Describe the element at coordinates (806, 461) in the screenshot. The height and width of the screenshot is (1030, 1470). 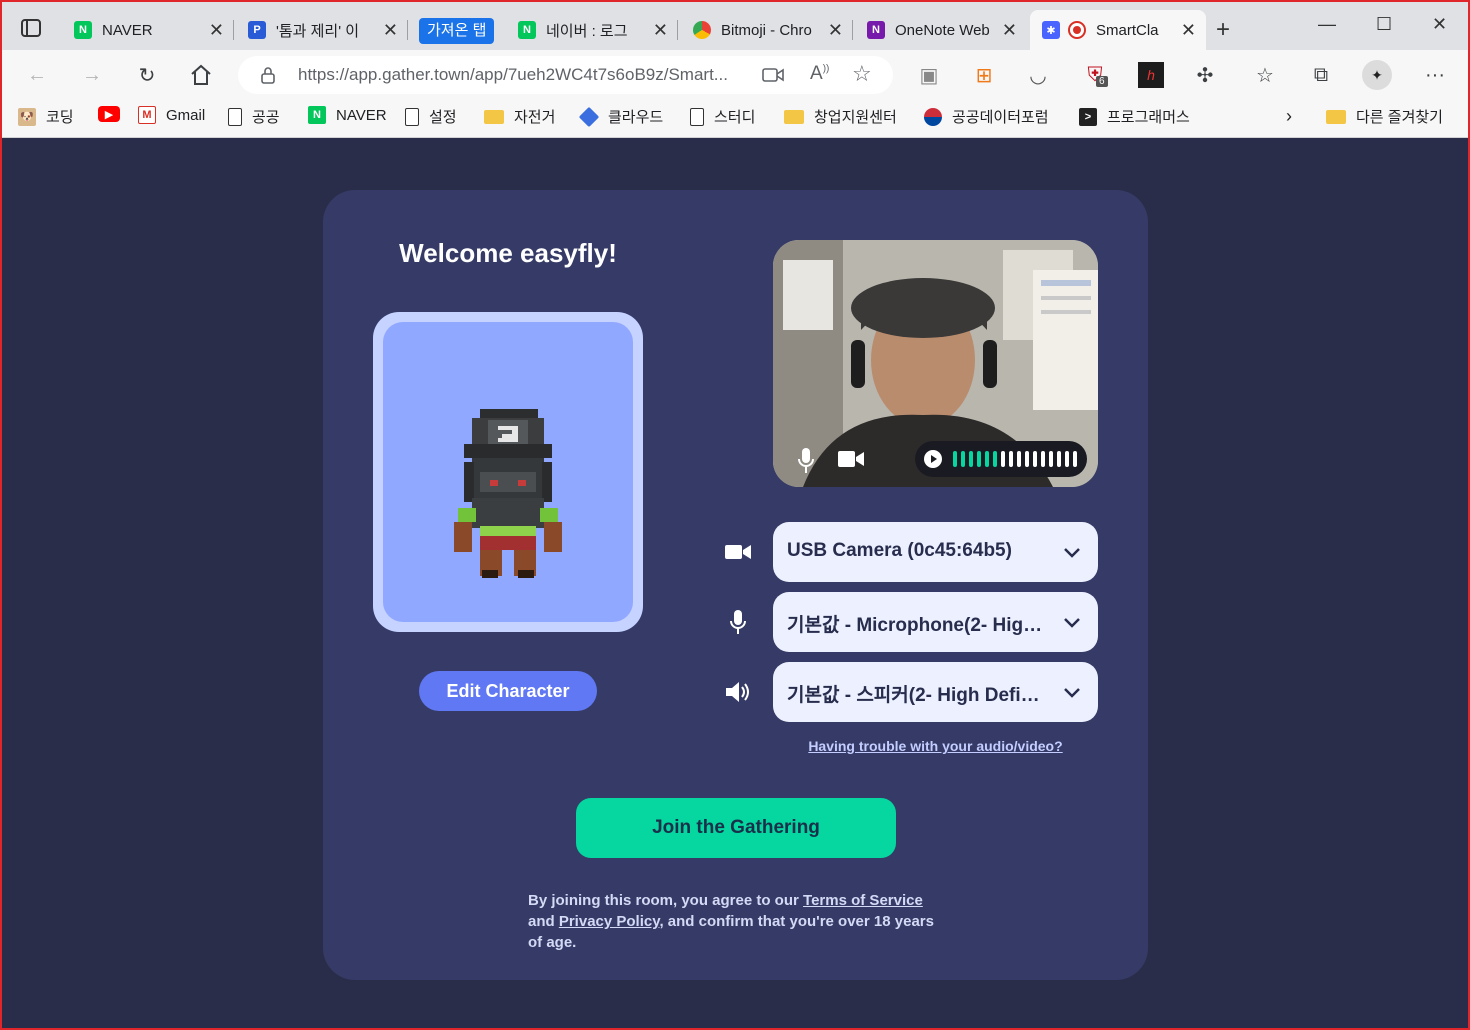
I see `microphone-toggle-icon` at that location.